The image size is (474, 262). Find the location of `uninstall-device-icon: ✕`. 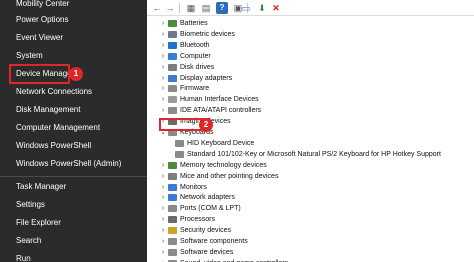

uninstall-device-icon: ✕ is located at coordinates (276, 8).